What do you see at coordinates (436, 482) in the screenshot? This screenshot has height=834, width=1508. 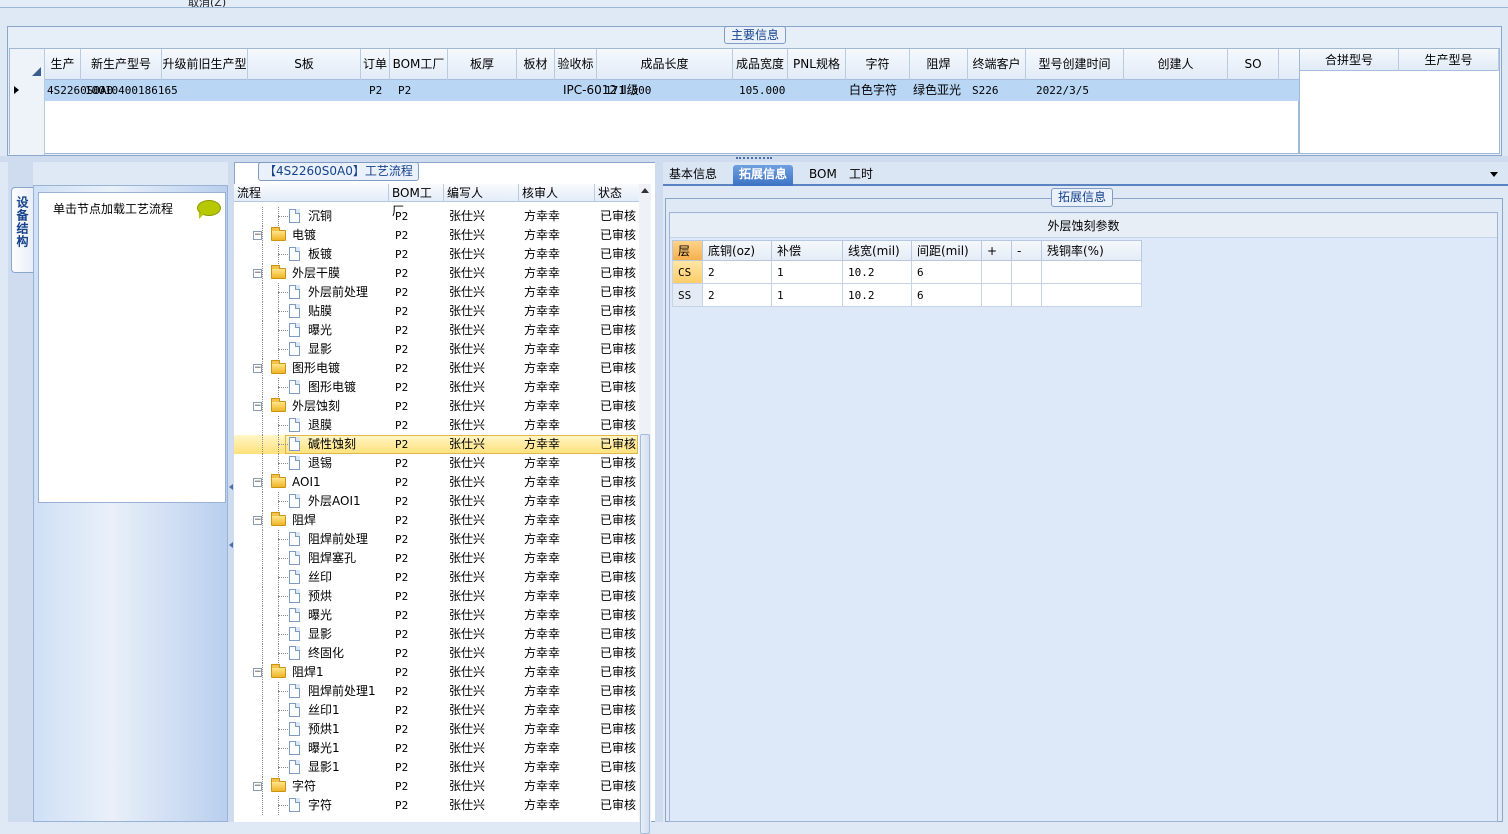 I see `tree-row: − AOI1 P2 张仕兴 方幸幸 已审核` at bounding box center [436, 482].